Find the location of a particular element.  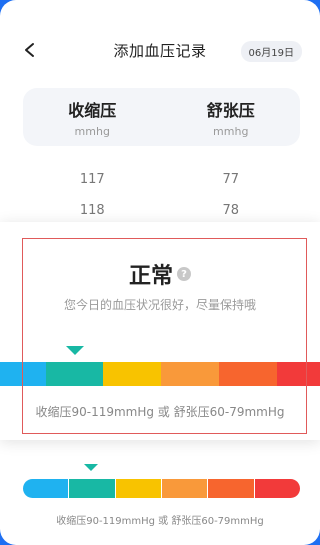

diastolic-unit: mmhg is located at coordinates (231, 131).